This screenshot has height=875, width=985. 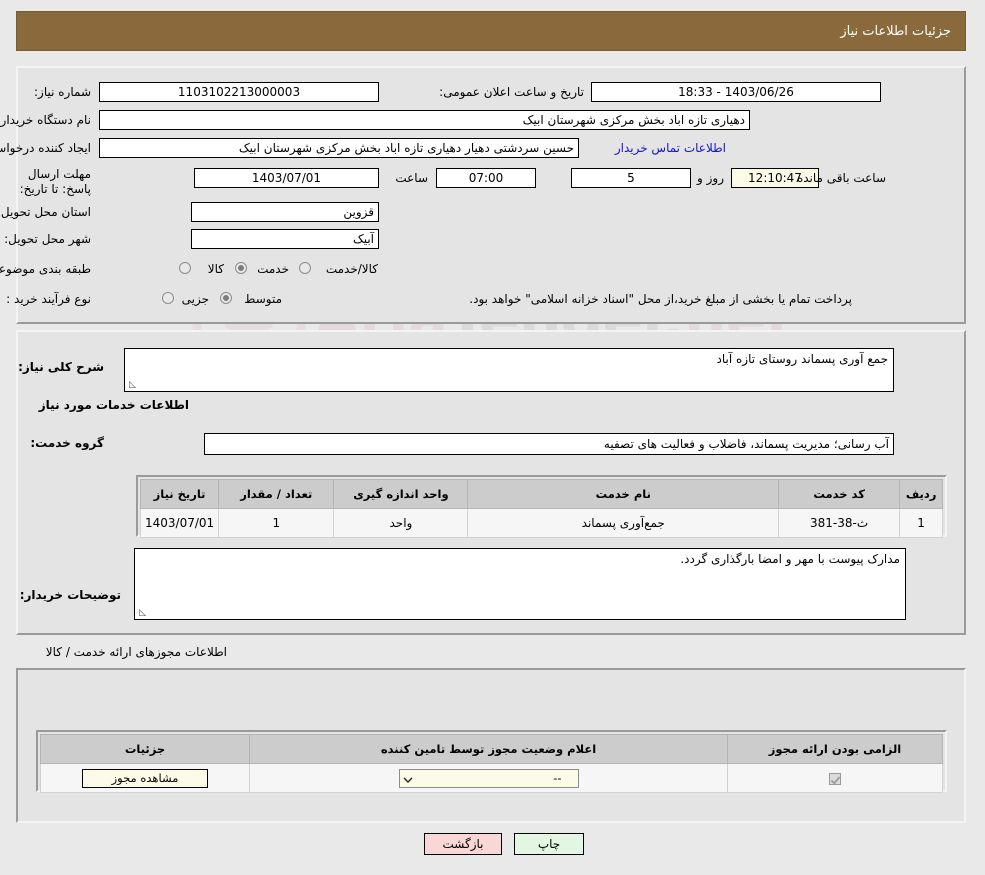 What do you see at coordinates (46, 120) in the screenshot?
I see `buyer-org-label: نام دستگاه خریدار:` at bounding box center [46, 120].